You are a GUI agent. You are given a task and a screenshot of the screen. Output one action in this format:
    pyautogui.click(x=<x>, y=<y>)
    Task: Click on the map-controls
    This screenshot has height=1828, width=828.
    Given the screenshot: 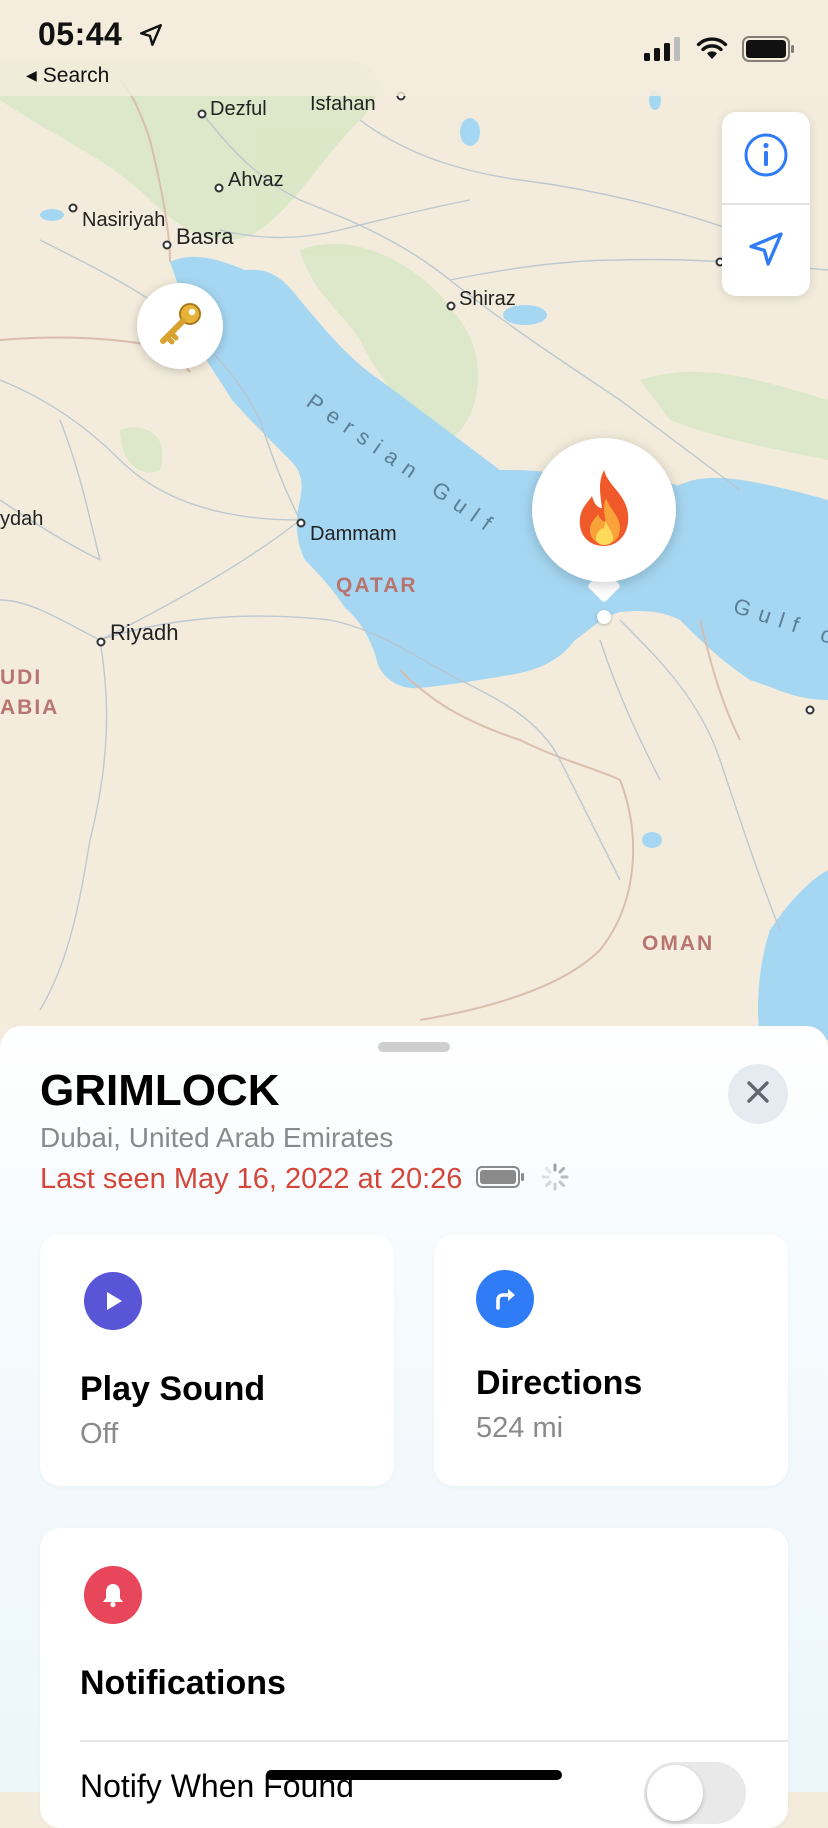 What is the action you would take?
    pyautogui.click(x=766, y=204)
    